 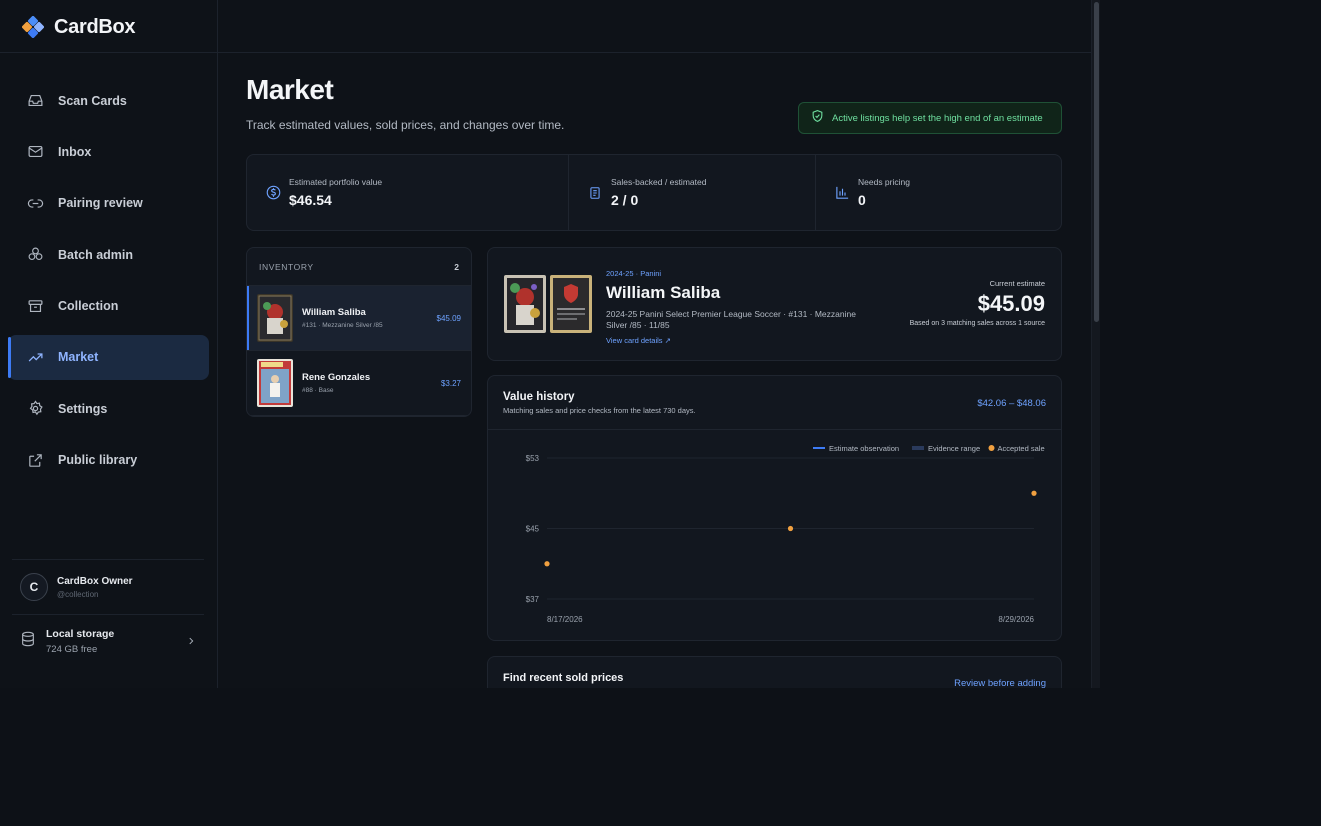 What do you see at coordinates (290, 89) in the screenshot?
I see `page-title: Market` at bounding box center [290, 89].